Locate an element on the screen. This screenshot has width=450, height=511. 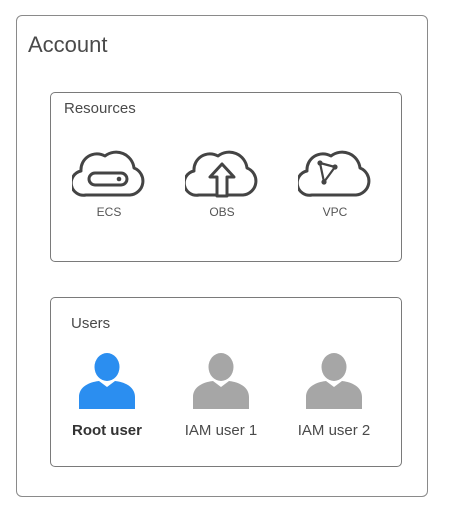
resource-label-ecs: ECS is located at coordinates (109, 212).